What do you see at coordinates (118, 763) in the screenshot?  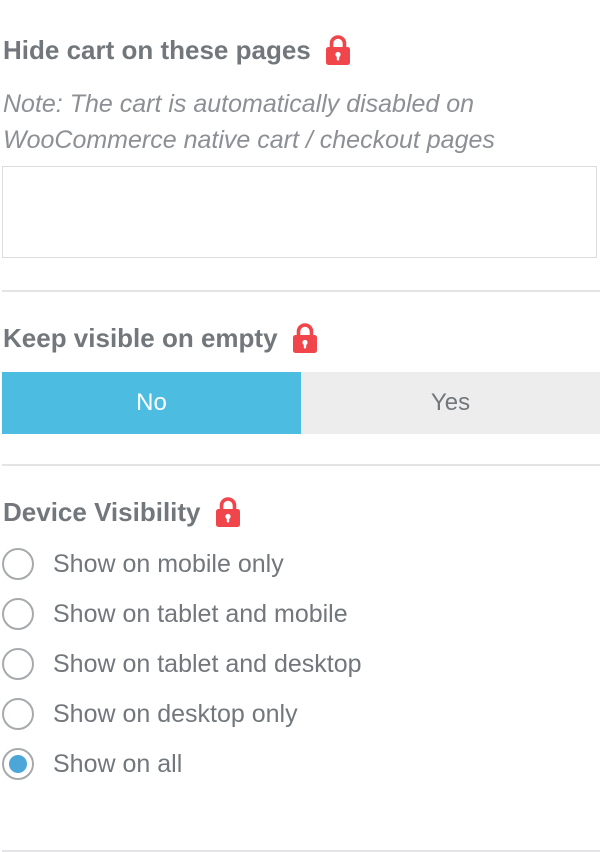 I see `radio-label: Show on all` at bounding box center [118, 763].